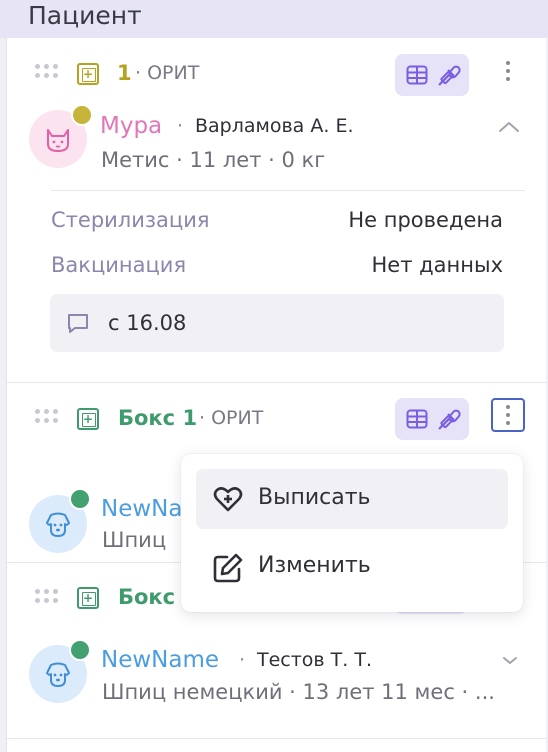  I want to click on vaccination-label: Вакцинация, so click(119, 265).